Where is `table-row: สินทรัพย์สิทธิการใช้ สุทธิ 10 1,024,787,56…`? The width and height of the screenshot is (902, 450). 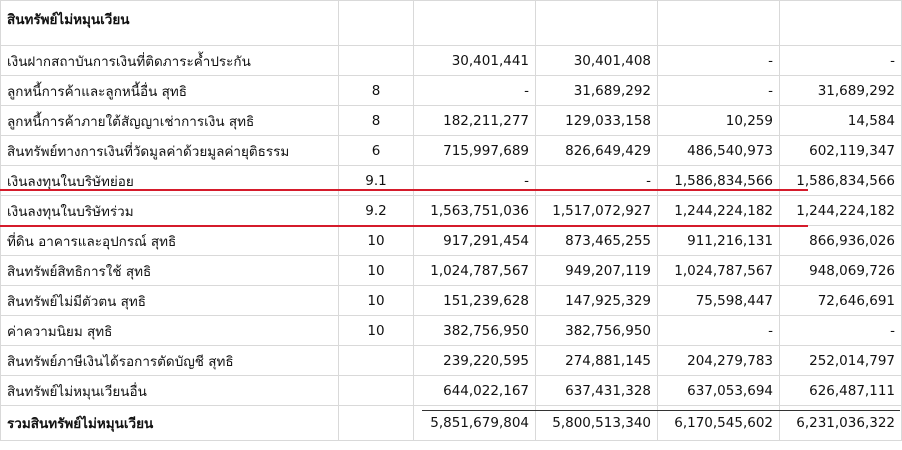
table-row: สินทรัพย์สิทธิการใช้ สุทธิ 10 1,024,787,56… is located at coordinates (451, 270).